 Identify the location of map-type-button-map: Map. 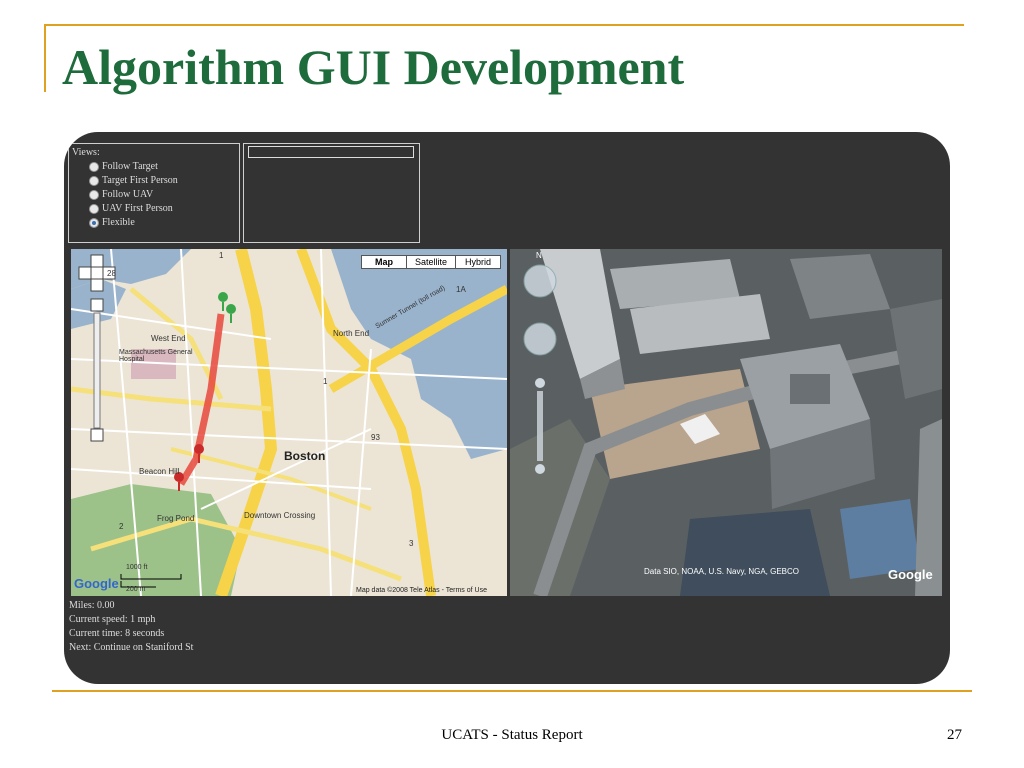
(384, 262).